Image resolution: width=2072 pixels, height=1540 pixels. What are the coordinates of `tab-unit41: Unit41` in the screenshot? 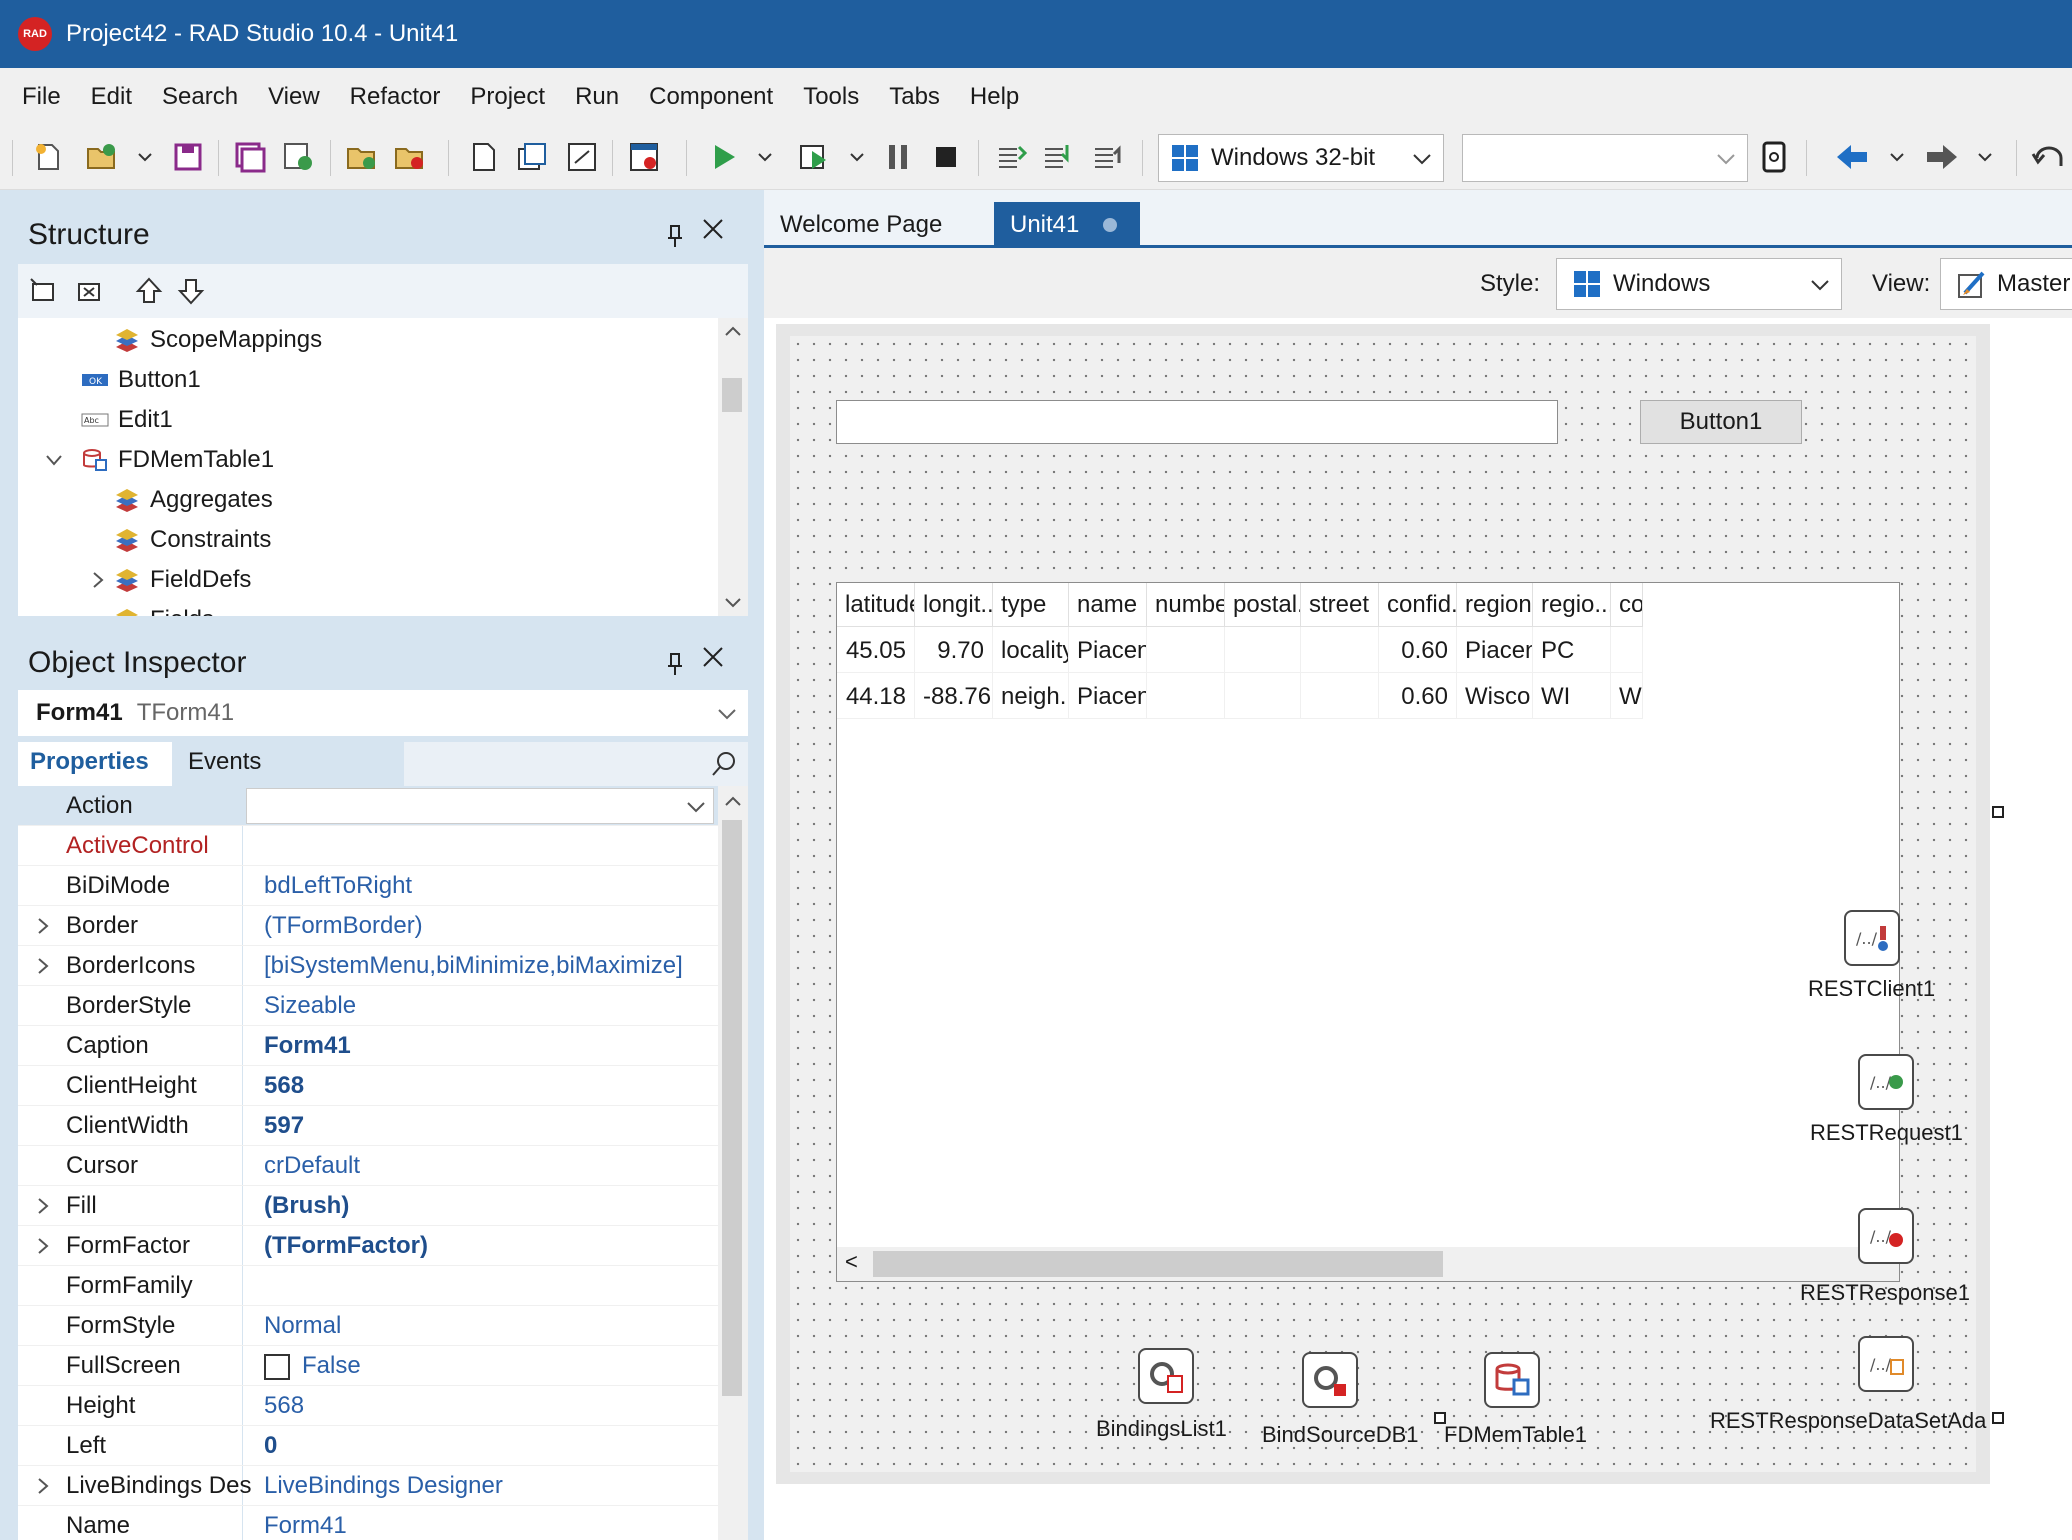 It's located at (1067, 225).